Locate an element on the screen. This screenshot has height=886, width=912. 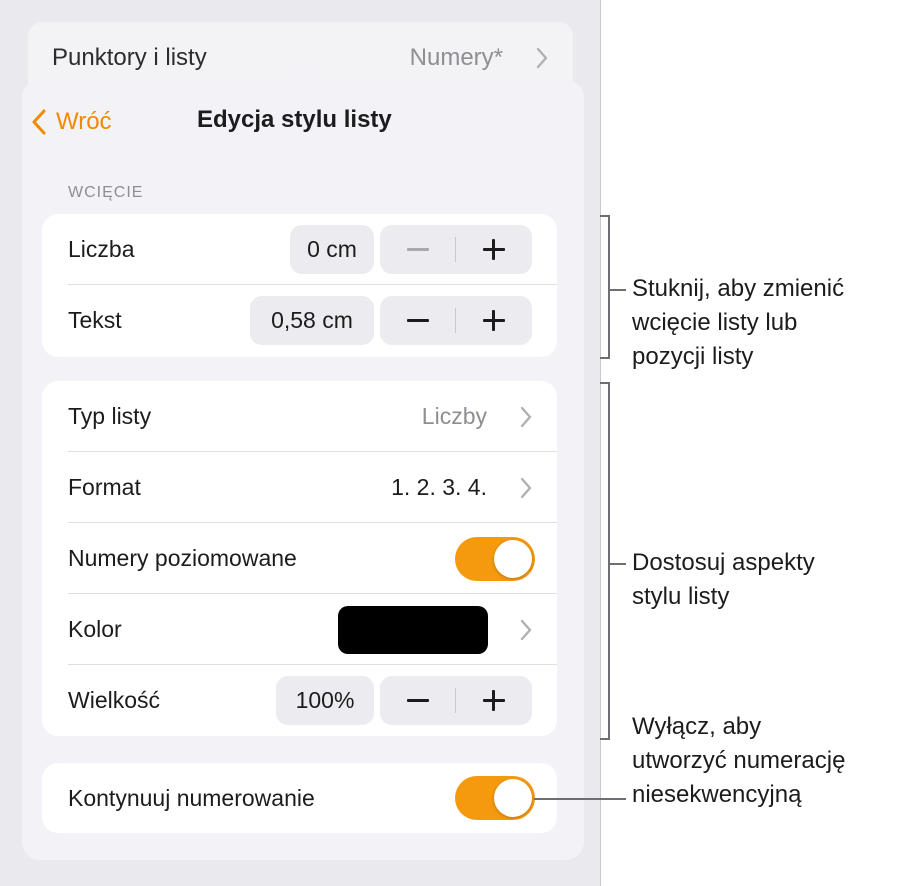
callout-line: Stuknij, aby zmienić is located at coordinates (738, 288).